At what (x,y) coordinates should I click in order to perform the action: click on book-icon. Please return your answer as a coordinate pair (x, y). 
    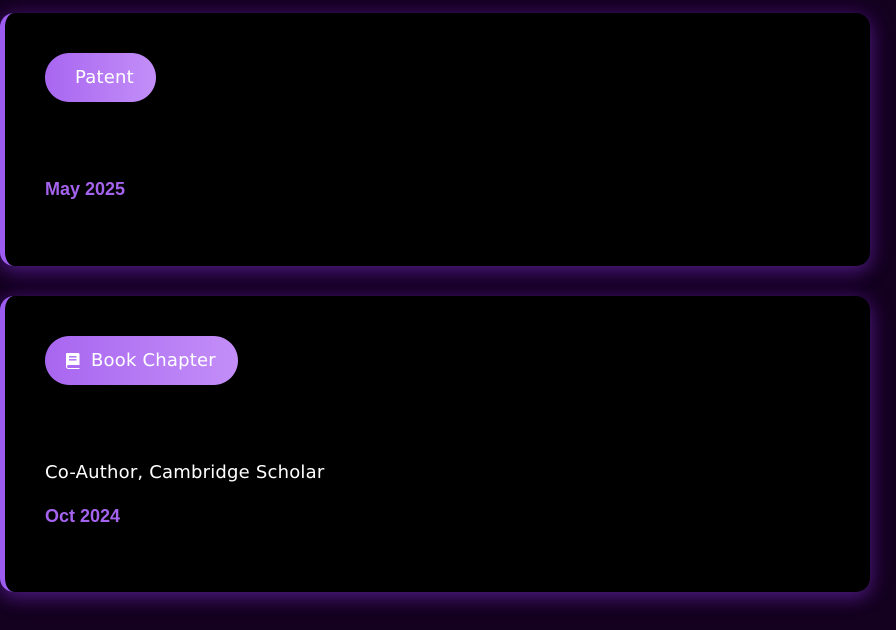
    Looking at the image, I should click on (73, 361).